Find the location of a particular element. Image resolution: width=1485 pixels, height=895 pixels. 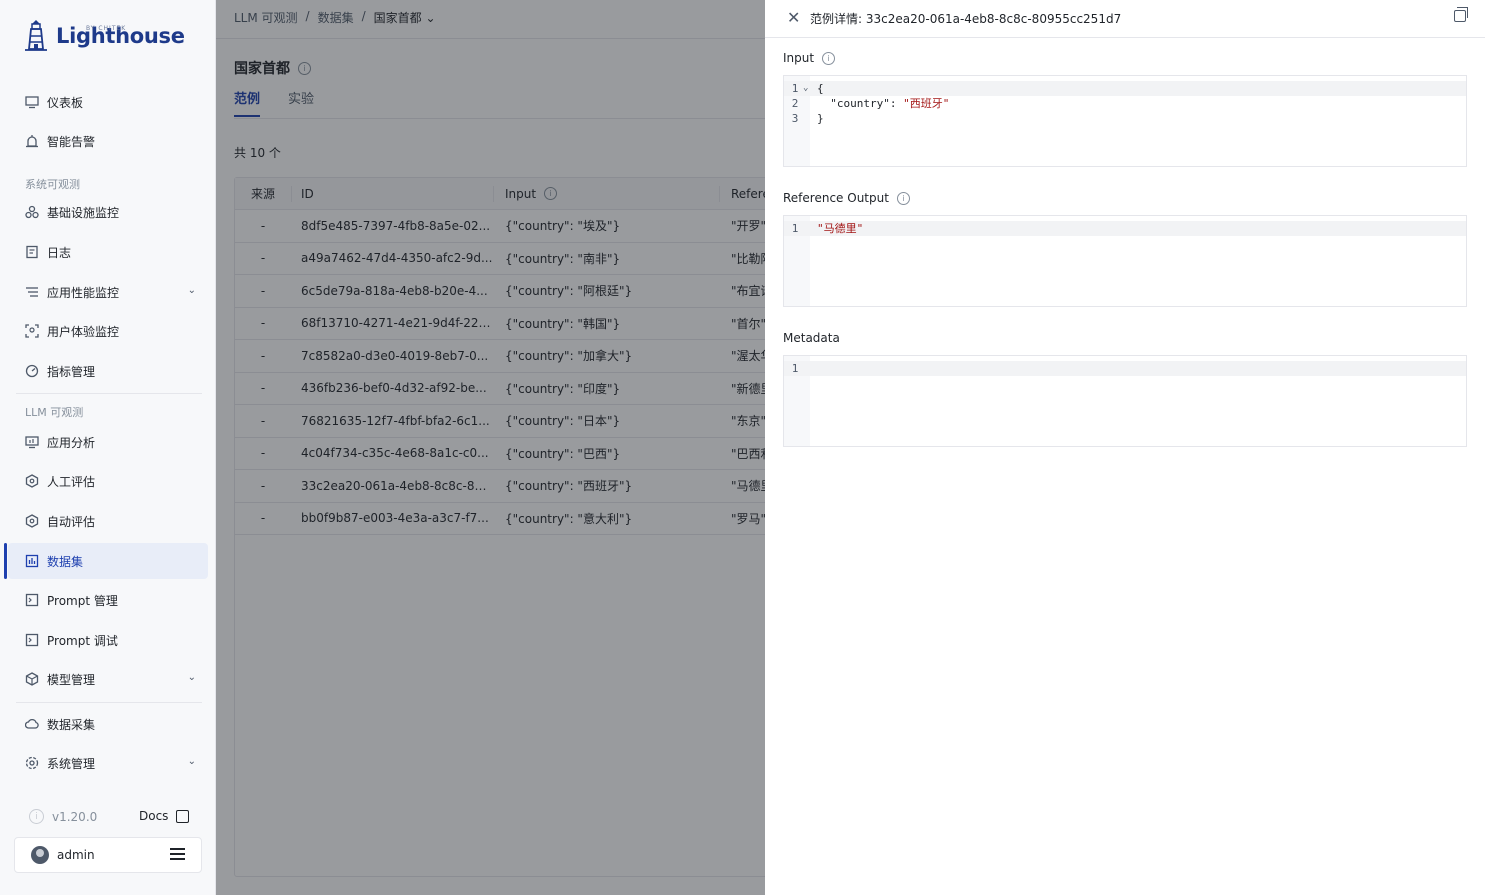

code-line: 1 ⌄ { is located at coordinates (1125, 88).